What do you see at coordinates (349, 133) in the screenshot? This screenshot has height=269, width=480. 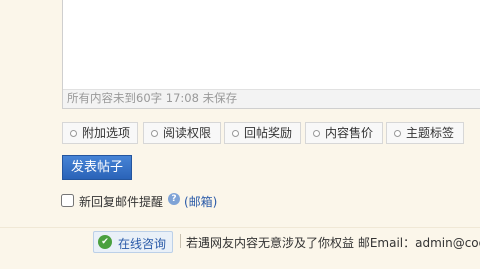 I see `option-label: 内容售价` at bounding box center [349, 133].